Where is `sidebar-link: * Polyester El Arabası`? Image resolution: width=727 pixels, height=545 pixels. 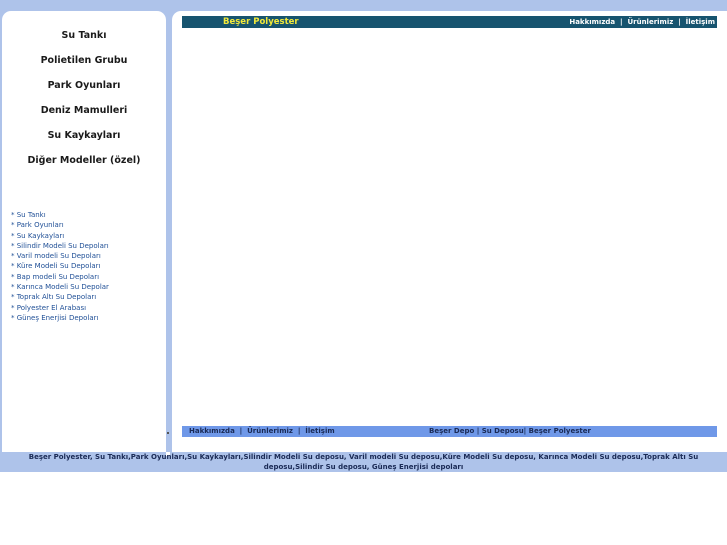
sidebar-link: * Polyester El Arabası is located at coordinates (88, 308).